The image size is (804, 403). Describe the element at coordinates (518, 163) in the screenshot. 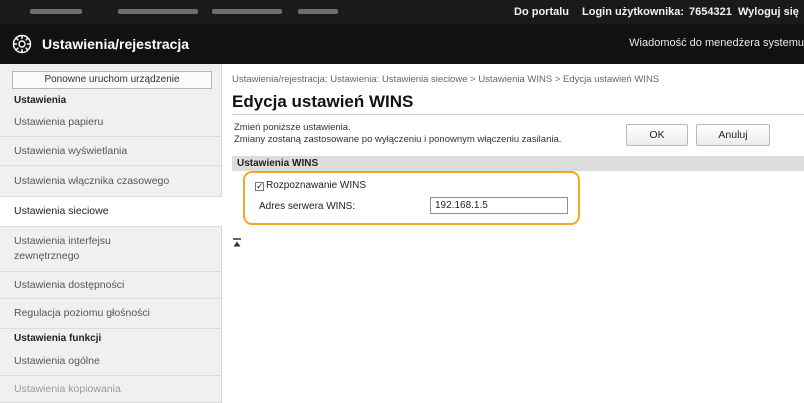

I see `section-header-wins: Ustawienia WINS` at that location.